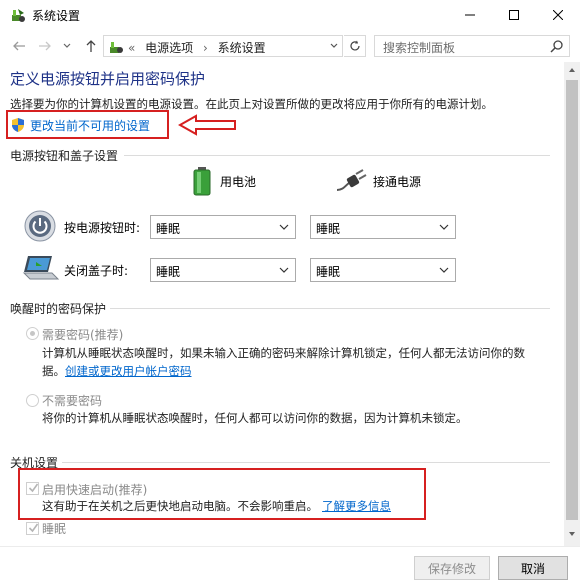 This screenshot has width=580, height=588. What do you see at coordinates (238, 181) in the screenshot?
I see `battery-column-label: 用电池` at bounding box center [238, 181].